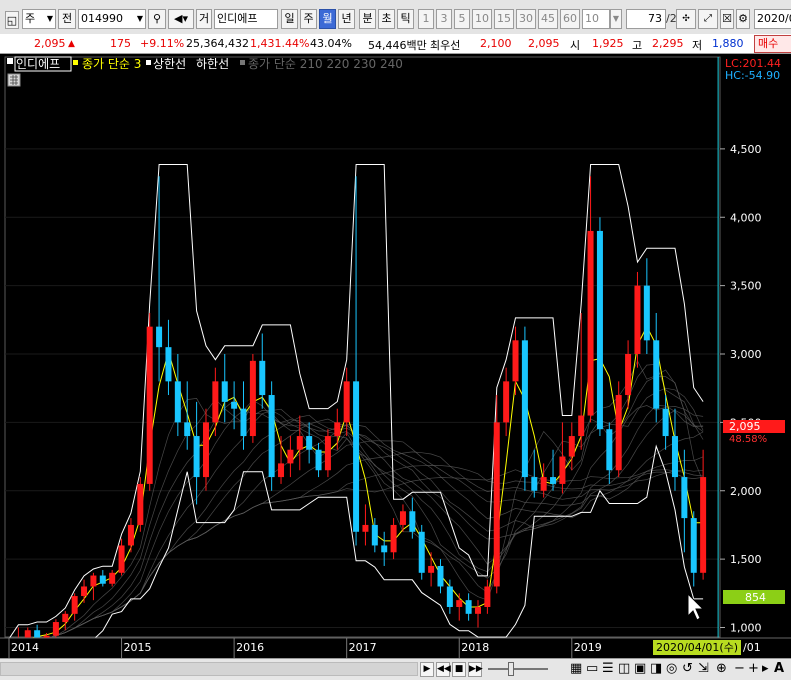  What do you see at coordinates (204, 19) in the screenshot?
I see `trade-button: 거` at bounding box center [204, 19].